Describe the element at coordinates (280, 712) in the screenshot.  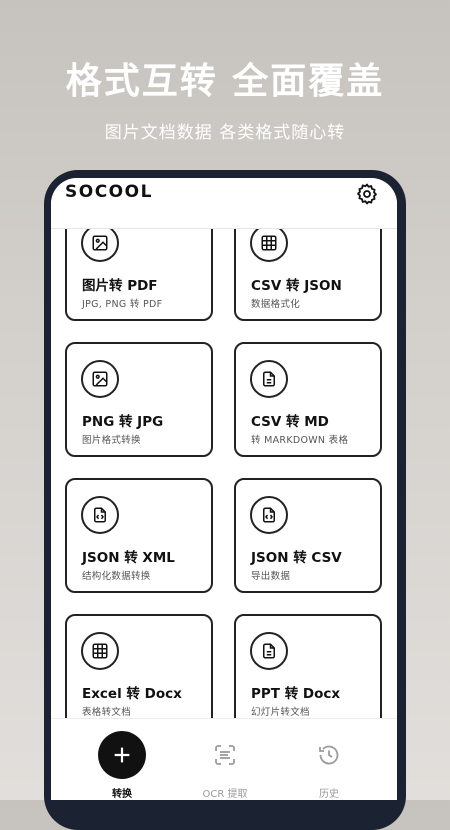
I see `card-subtitle: 幻灯片转文档` at that location.